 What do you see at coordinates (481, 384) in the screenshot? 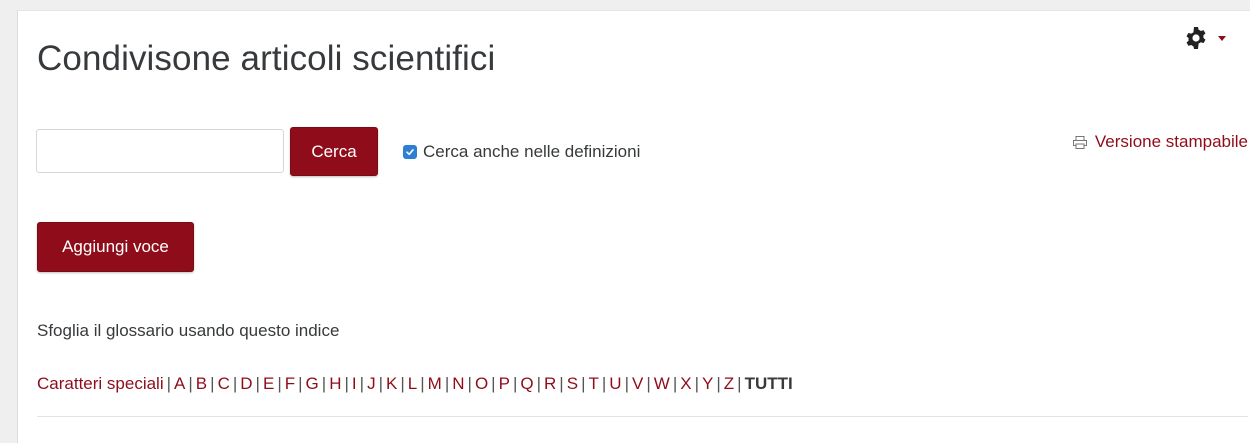
I see `index-link-o: O` at bounding box center [481, 384].